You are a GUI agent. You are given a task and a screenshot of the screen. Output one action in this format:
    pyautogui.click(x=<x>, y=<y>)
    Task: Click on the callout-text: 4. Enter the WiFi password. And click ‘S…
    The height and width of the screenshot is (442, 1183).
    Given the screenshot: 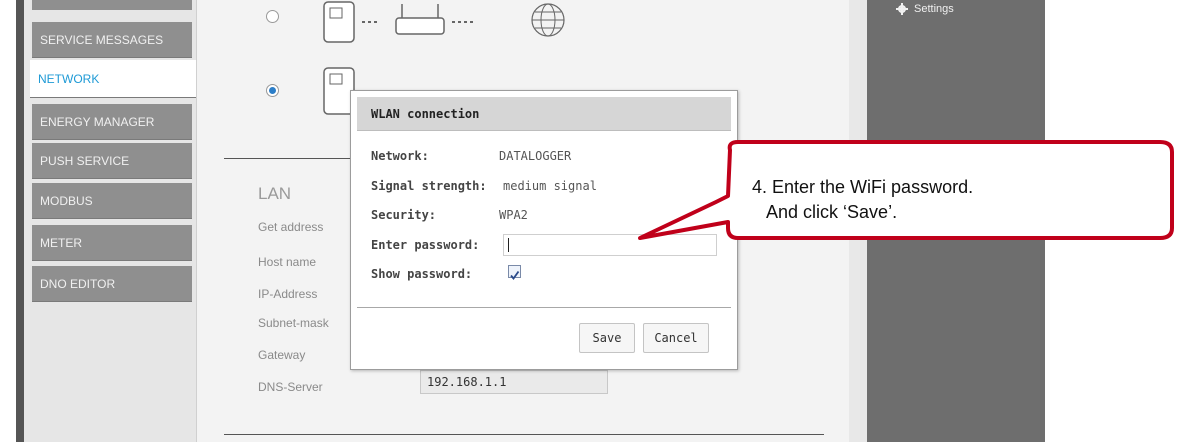 What is the action you would take?
    pyautogui.click(x=862, y=200)
    